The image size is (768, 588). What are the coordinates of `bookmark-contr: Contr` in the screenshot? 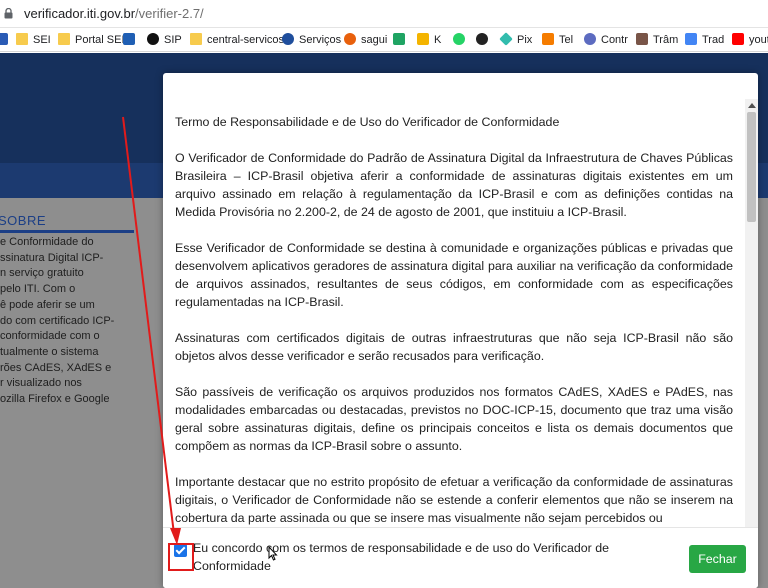 It's located at (606, 40).